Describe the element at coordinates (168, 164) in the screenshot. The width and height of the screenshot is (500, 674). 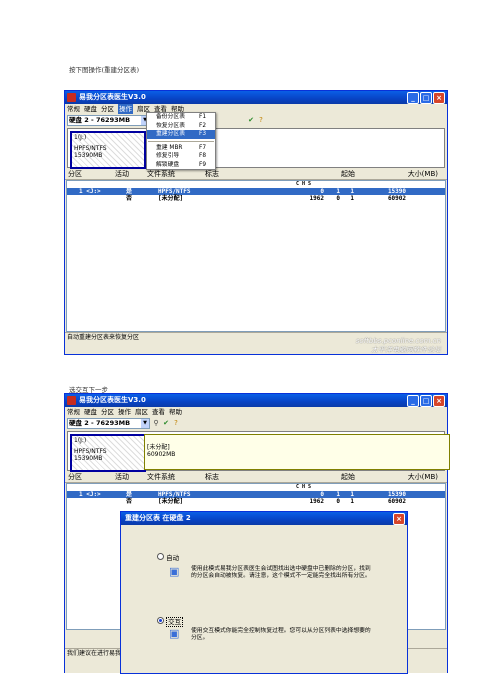
I see `menu-item-label: 解锁硬盘` at that location.